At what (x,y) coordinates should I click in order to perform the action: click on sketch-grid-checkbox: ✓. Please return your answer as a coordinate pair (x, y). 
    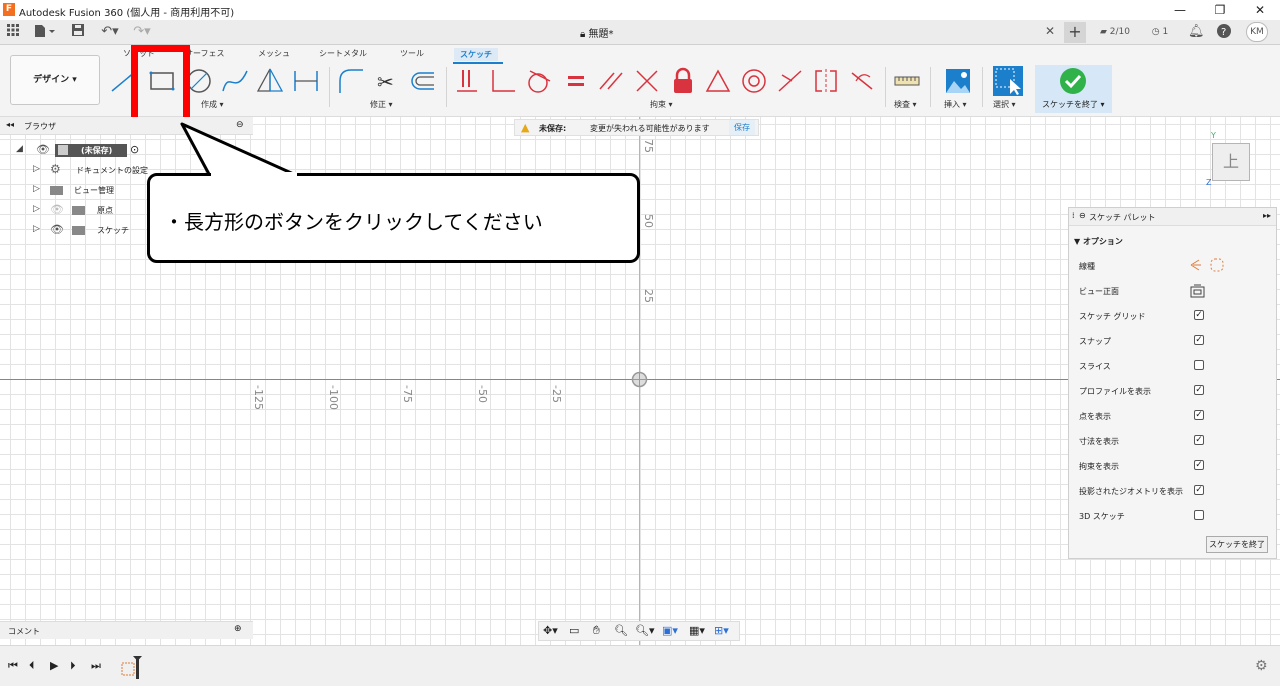
    Looking at the image, I should click on (1199, 315).